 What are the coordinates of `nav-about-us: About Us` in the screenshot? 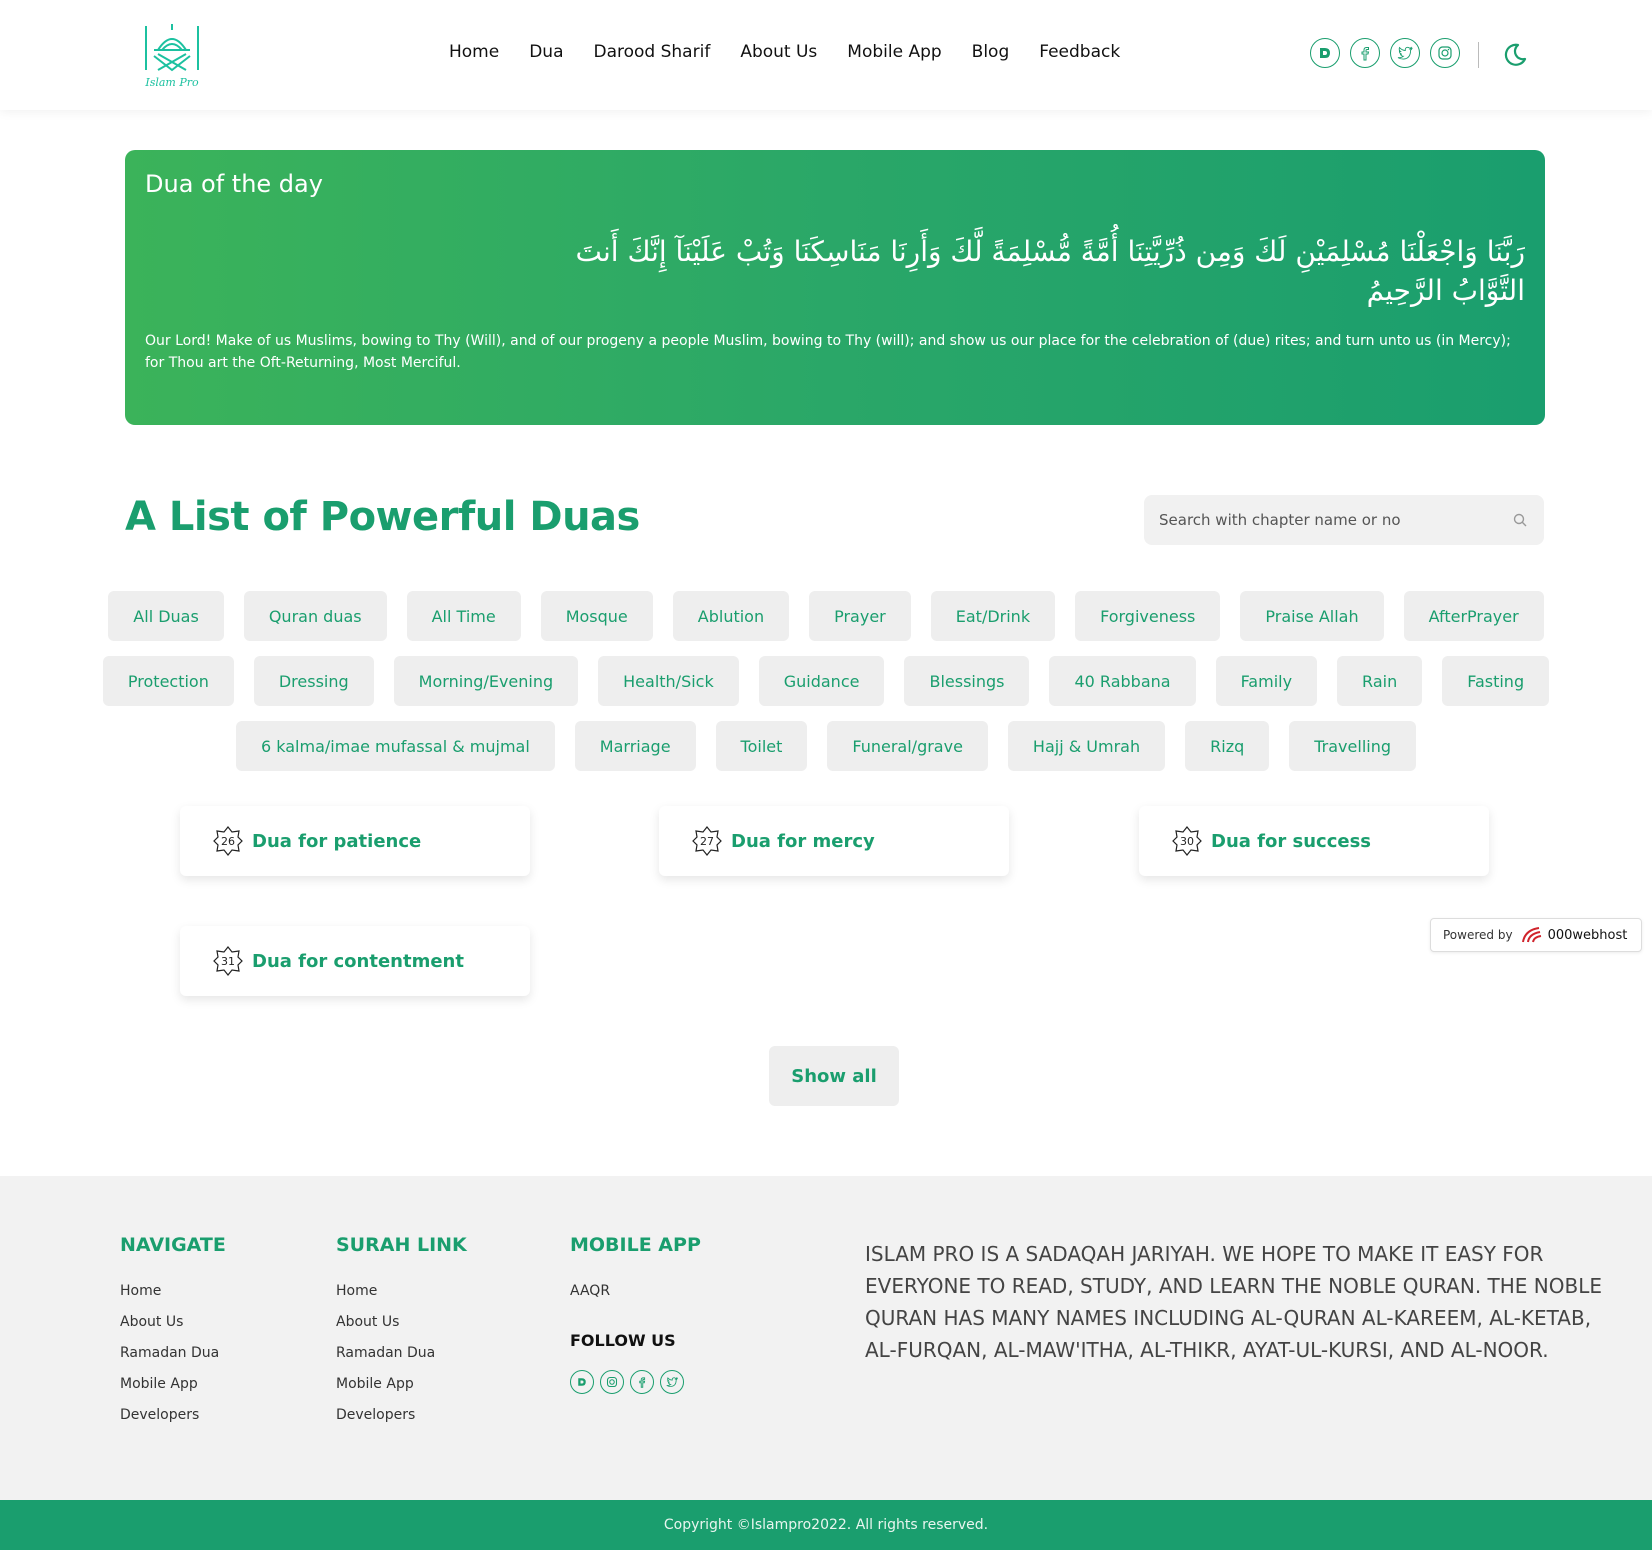 It's located at (778, 52).